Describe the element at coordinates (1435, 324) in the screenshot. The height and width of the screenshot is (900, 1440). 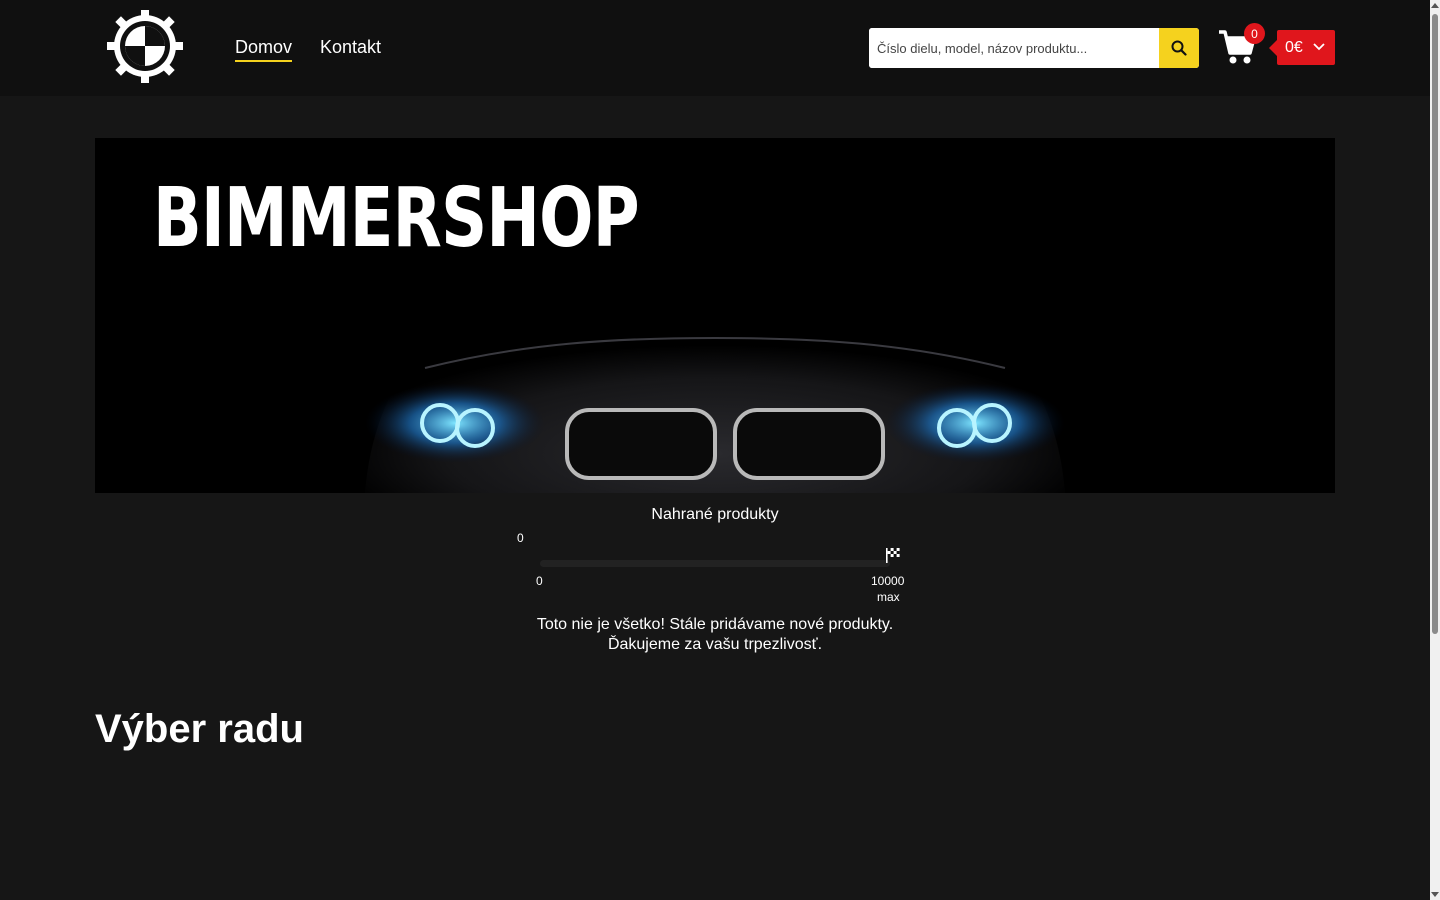
I see `scrollbar-thumb` at that location.